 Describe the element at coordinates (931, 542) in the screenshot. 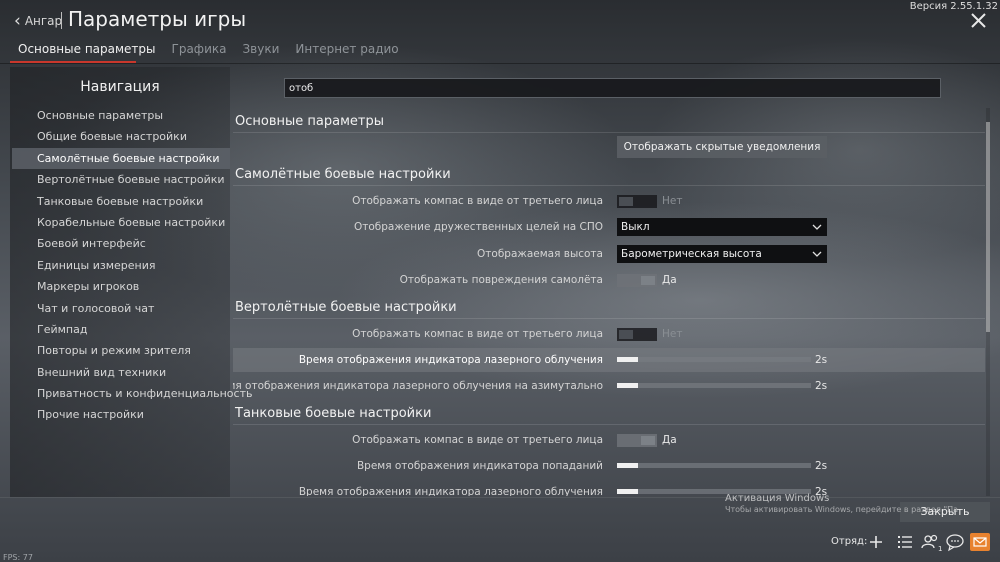

I see `friends-icon: 1` at that location.